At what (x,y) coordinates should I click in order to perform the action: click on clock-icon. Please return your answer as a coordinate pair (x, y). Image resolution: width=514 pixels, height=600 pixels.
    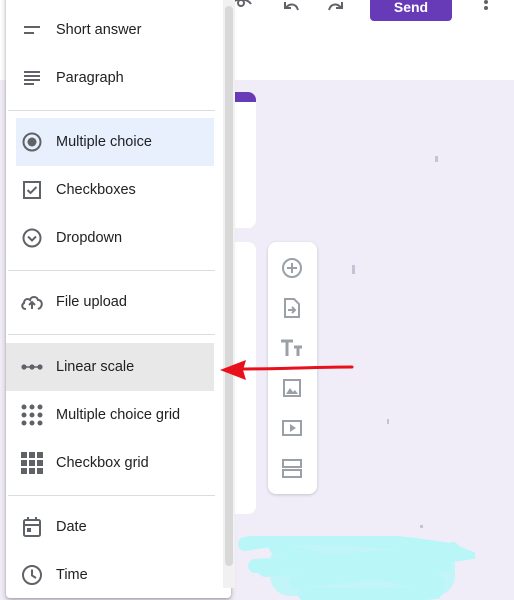
    Looking at the image, I should click on (32, 575).